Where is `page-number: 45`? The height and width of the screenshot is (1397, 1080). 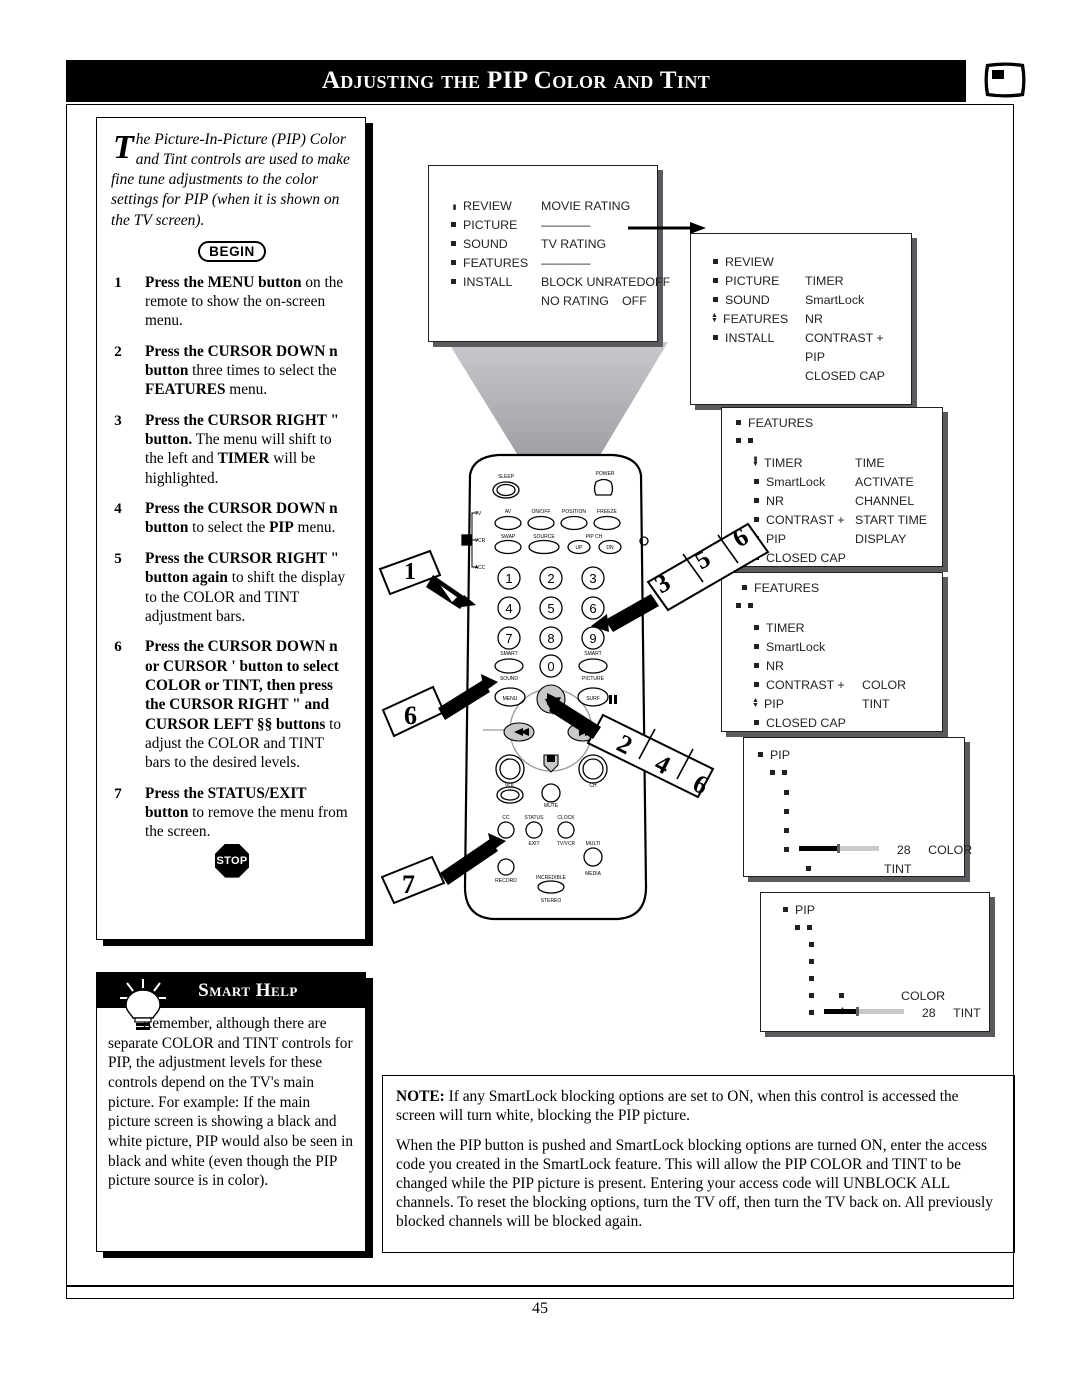
page-number: 45 is located at coordinates (540, 1308).